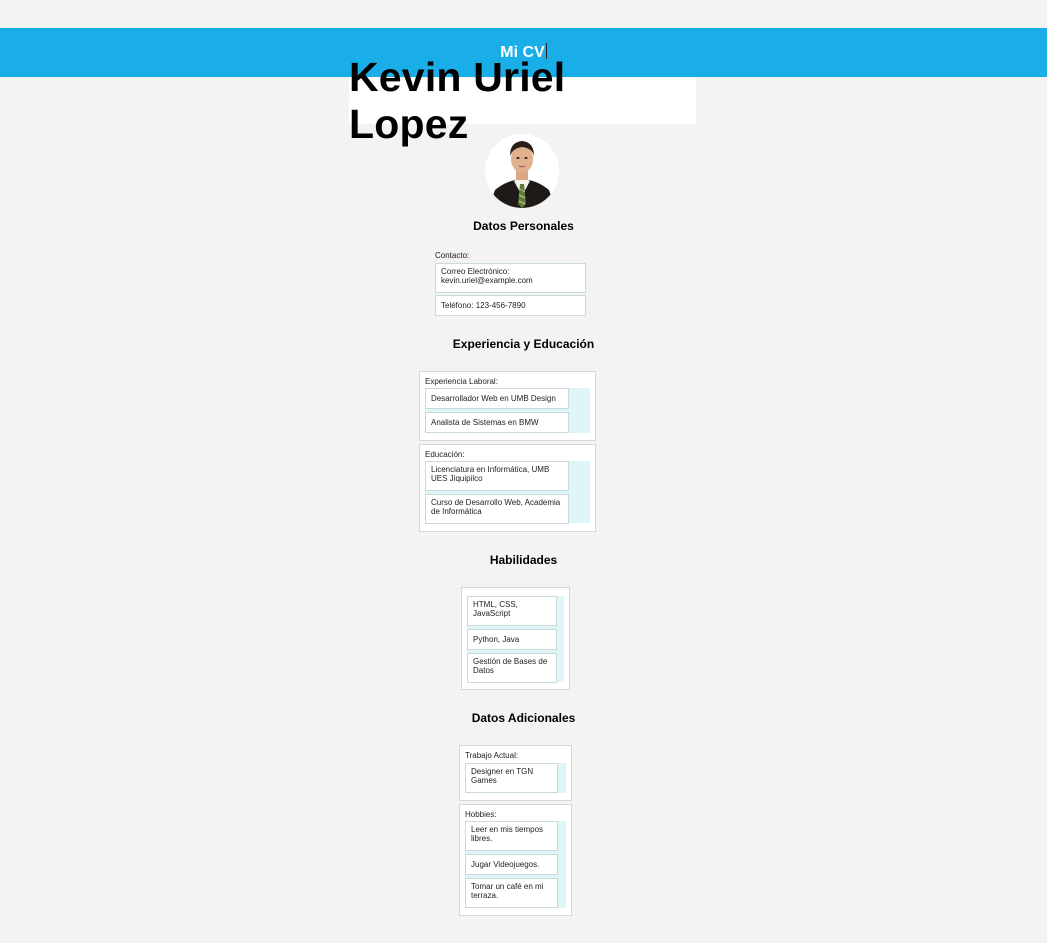  Describe the element at coordinates (452, 255) in the screenshot. I see `contact-label: Contacto:` at that location.